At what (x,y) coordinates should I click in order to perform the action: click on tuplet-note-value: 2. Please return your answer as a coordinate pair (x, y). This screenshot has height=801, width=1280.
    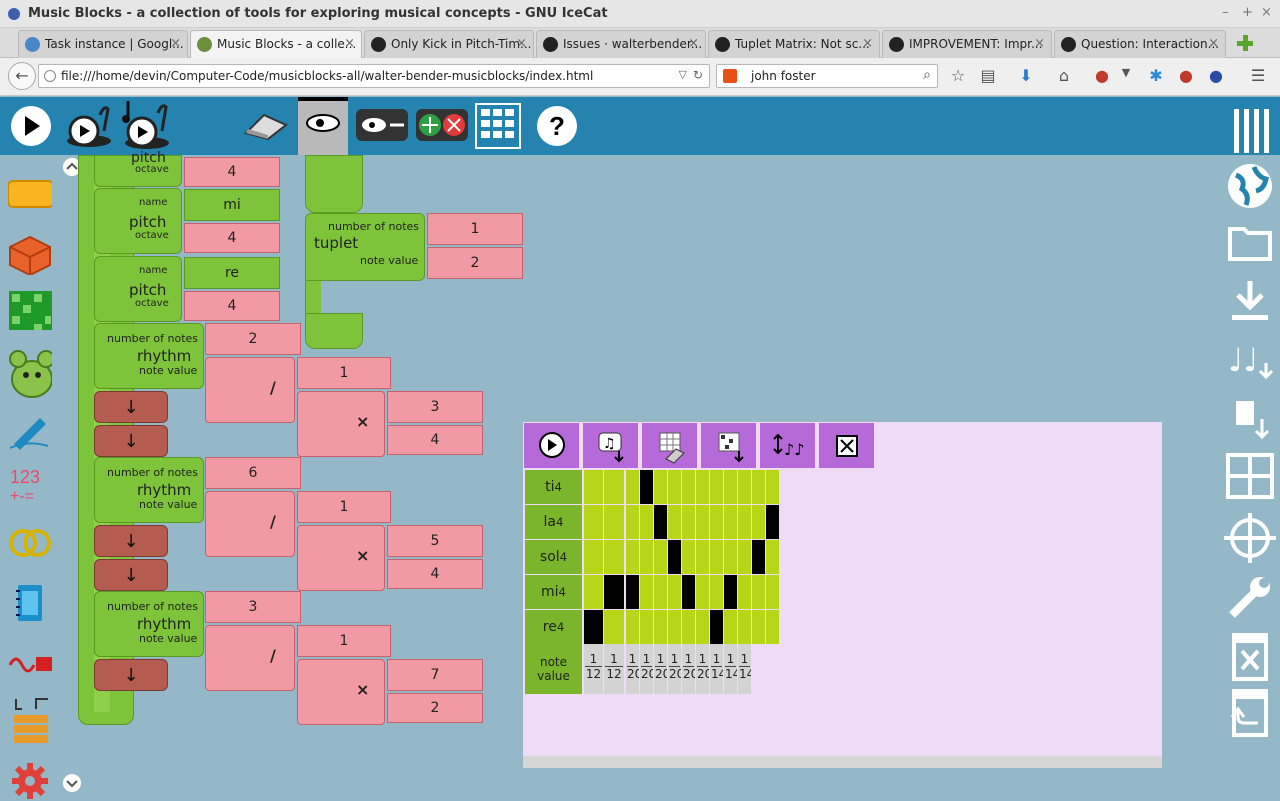
    Looking at the image, I should click on (475, 263).